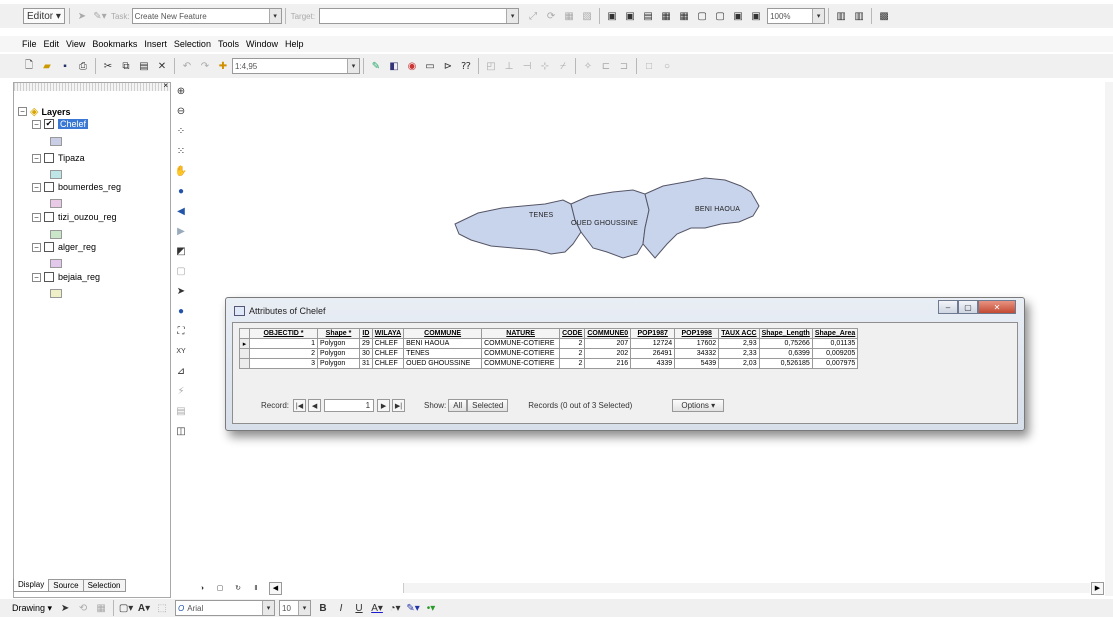  What do you see at coordinates (697, 353) in the screenshot?
I see `table-cell: 34332` at bounding box center [697, 353].